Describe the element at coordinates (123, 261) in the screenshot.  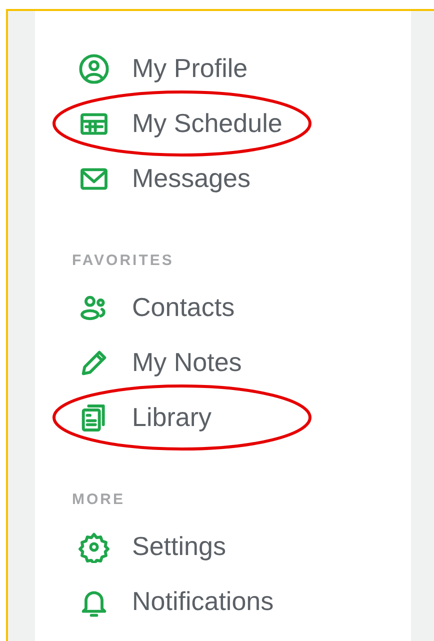
I see `section-heading: FAVORITES` at that location.